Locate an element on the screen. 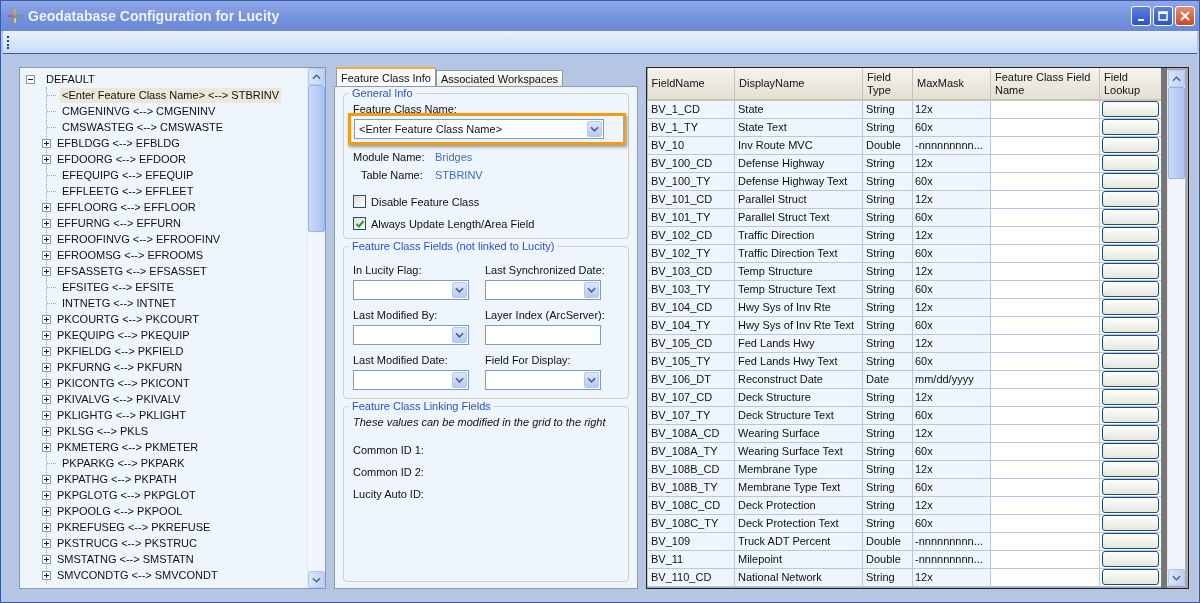 The width and height of the screenshot is (1200, 603). tree-item: EFBLDGG <--> EFBLDG is located at coordinates (118, 143).